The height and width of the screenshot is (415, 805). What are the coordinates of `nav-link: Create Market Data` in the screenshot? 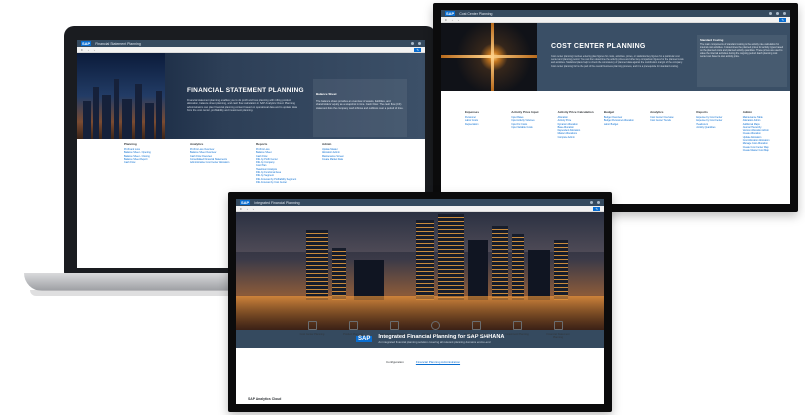 It's located at (353, 159).